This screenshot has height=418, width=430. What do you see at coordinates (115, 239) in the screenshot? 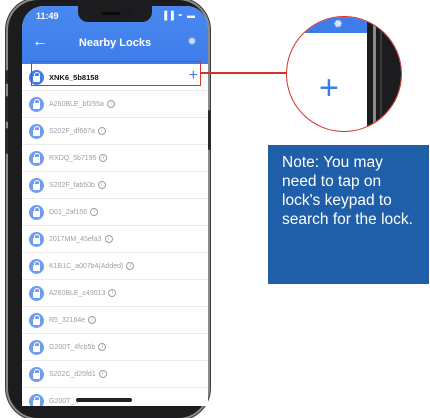
I see `lock-list-item: 2017MM_45efa3 i` at bounding box center [115, 239].